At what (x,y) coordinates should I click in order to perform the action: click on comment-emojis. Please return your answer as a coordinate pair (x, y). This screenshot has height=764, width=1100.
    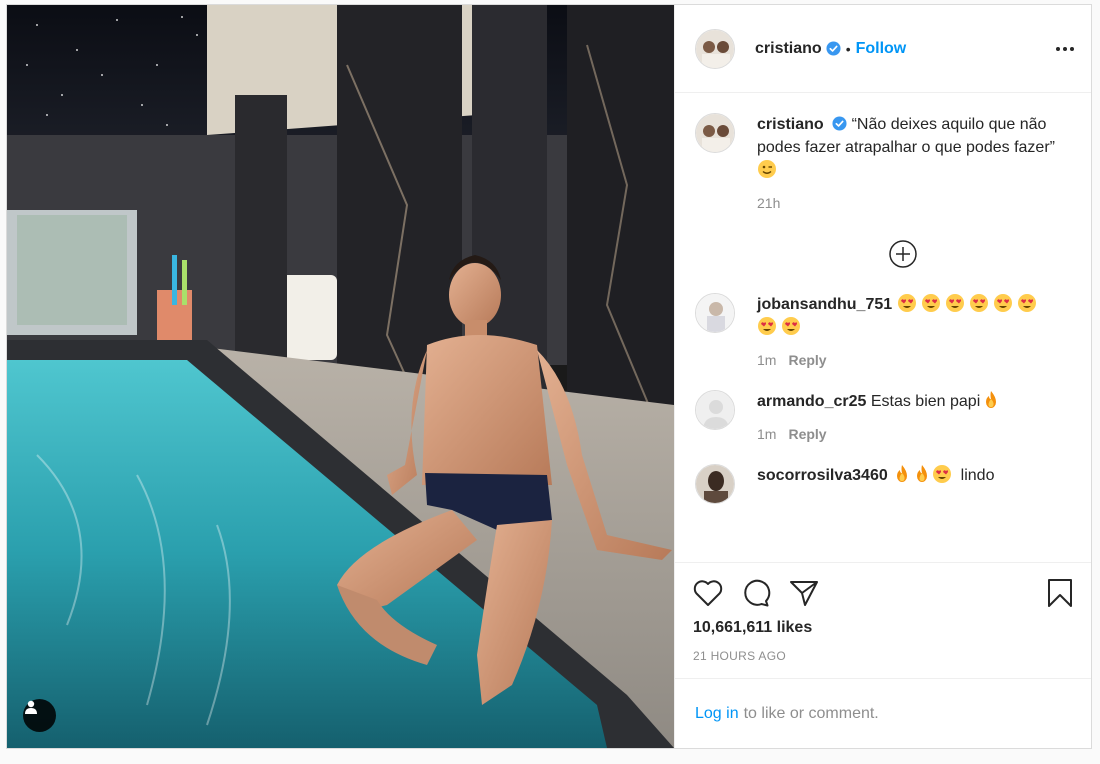
    Looking at the image, I should click on (926, 474).